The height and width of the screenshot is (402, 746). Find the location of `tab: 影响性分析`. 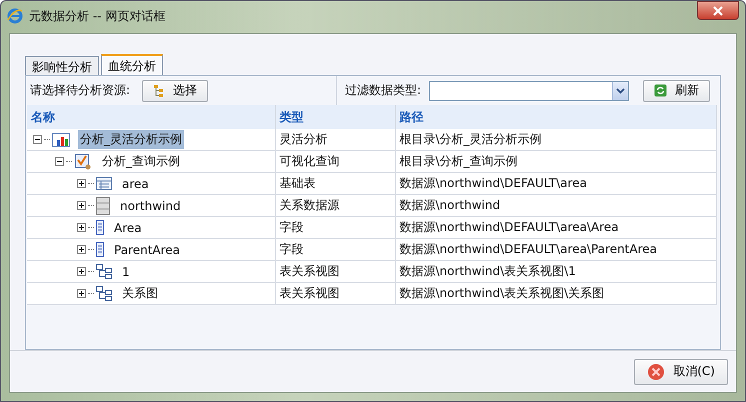

tab: 影响性分析 is located at coordinates (62, 65).